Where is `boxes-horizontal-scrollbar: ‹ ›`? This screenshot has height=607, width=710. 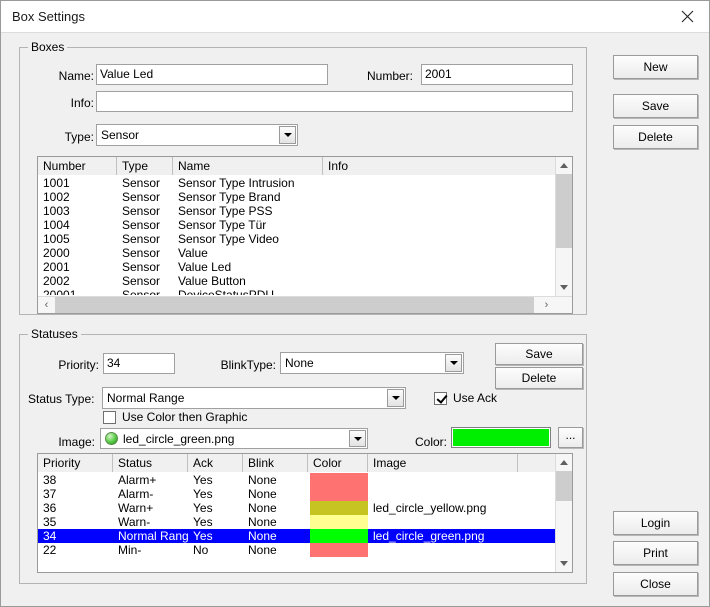
boxes-horizontal-scrollbar: ‹ › is located at coordinates (305, 304).